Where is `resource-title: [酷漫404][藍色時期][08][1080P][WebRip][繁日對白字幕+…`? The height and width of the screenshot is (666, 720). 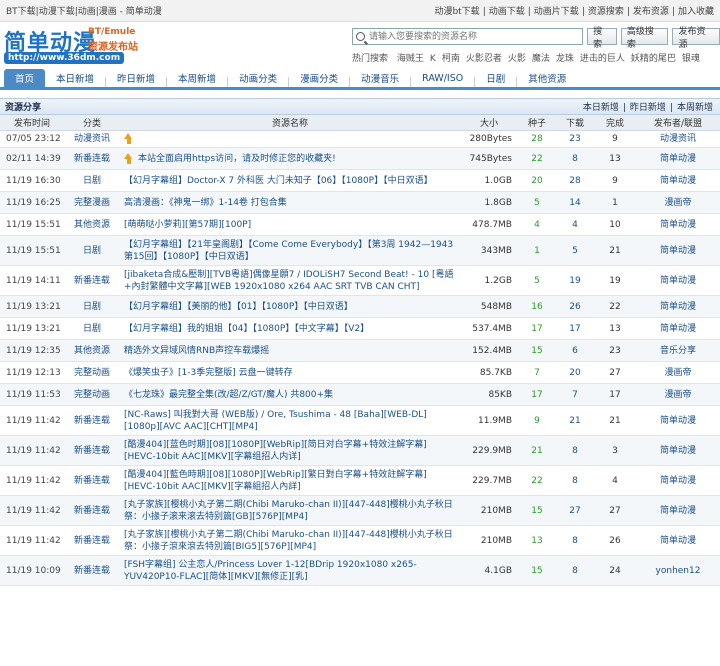 resource-title: [酷漫404][藍色時期][08][1080P][WebRip][繁日對白字幕+… is located at coordinates (290, 480).